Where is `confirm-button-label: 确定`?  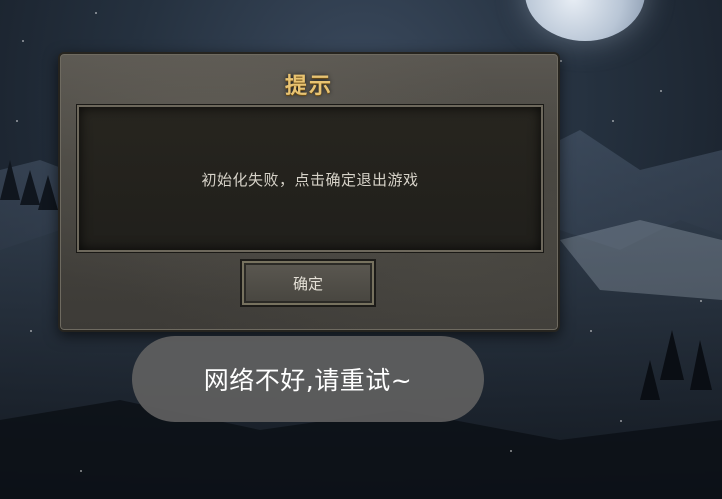
confirm-button-label: 确定 is located at coordinates (307, 283).